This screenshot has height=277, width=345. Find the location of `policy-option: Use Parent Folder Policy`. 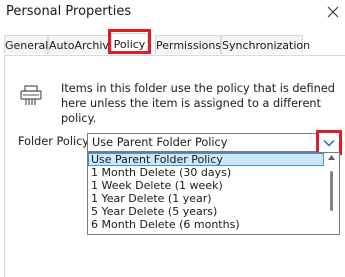

policy-option: Use Parent Folder Policy is located at coordinates (206, 159).